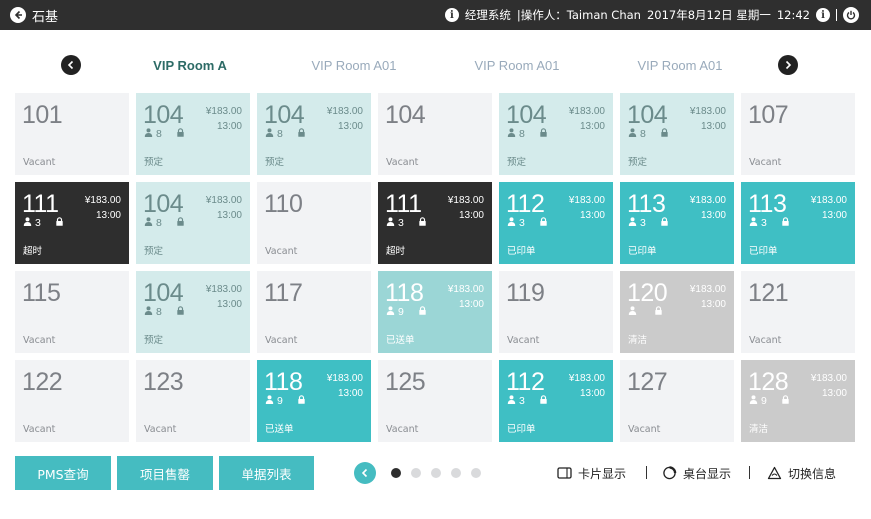 Image resolution: width=871 pixels, height=519 pixels. I want to click on switch-info-toggle: 切换信息, so click(801, 473).